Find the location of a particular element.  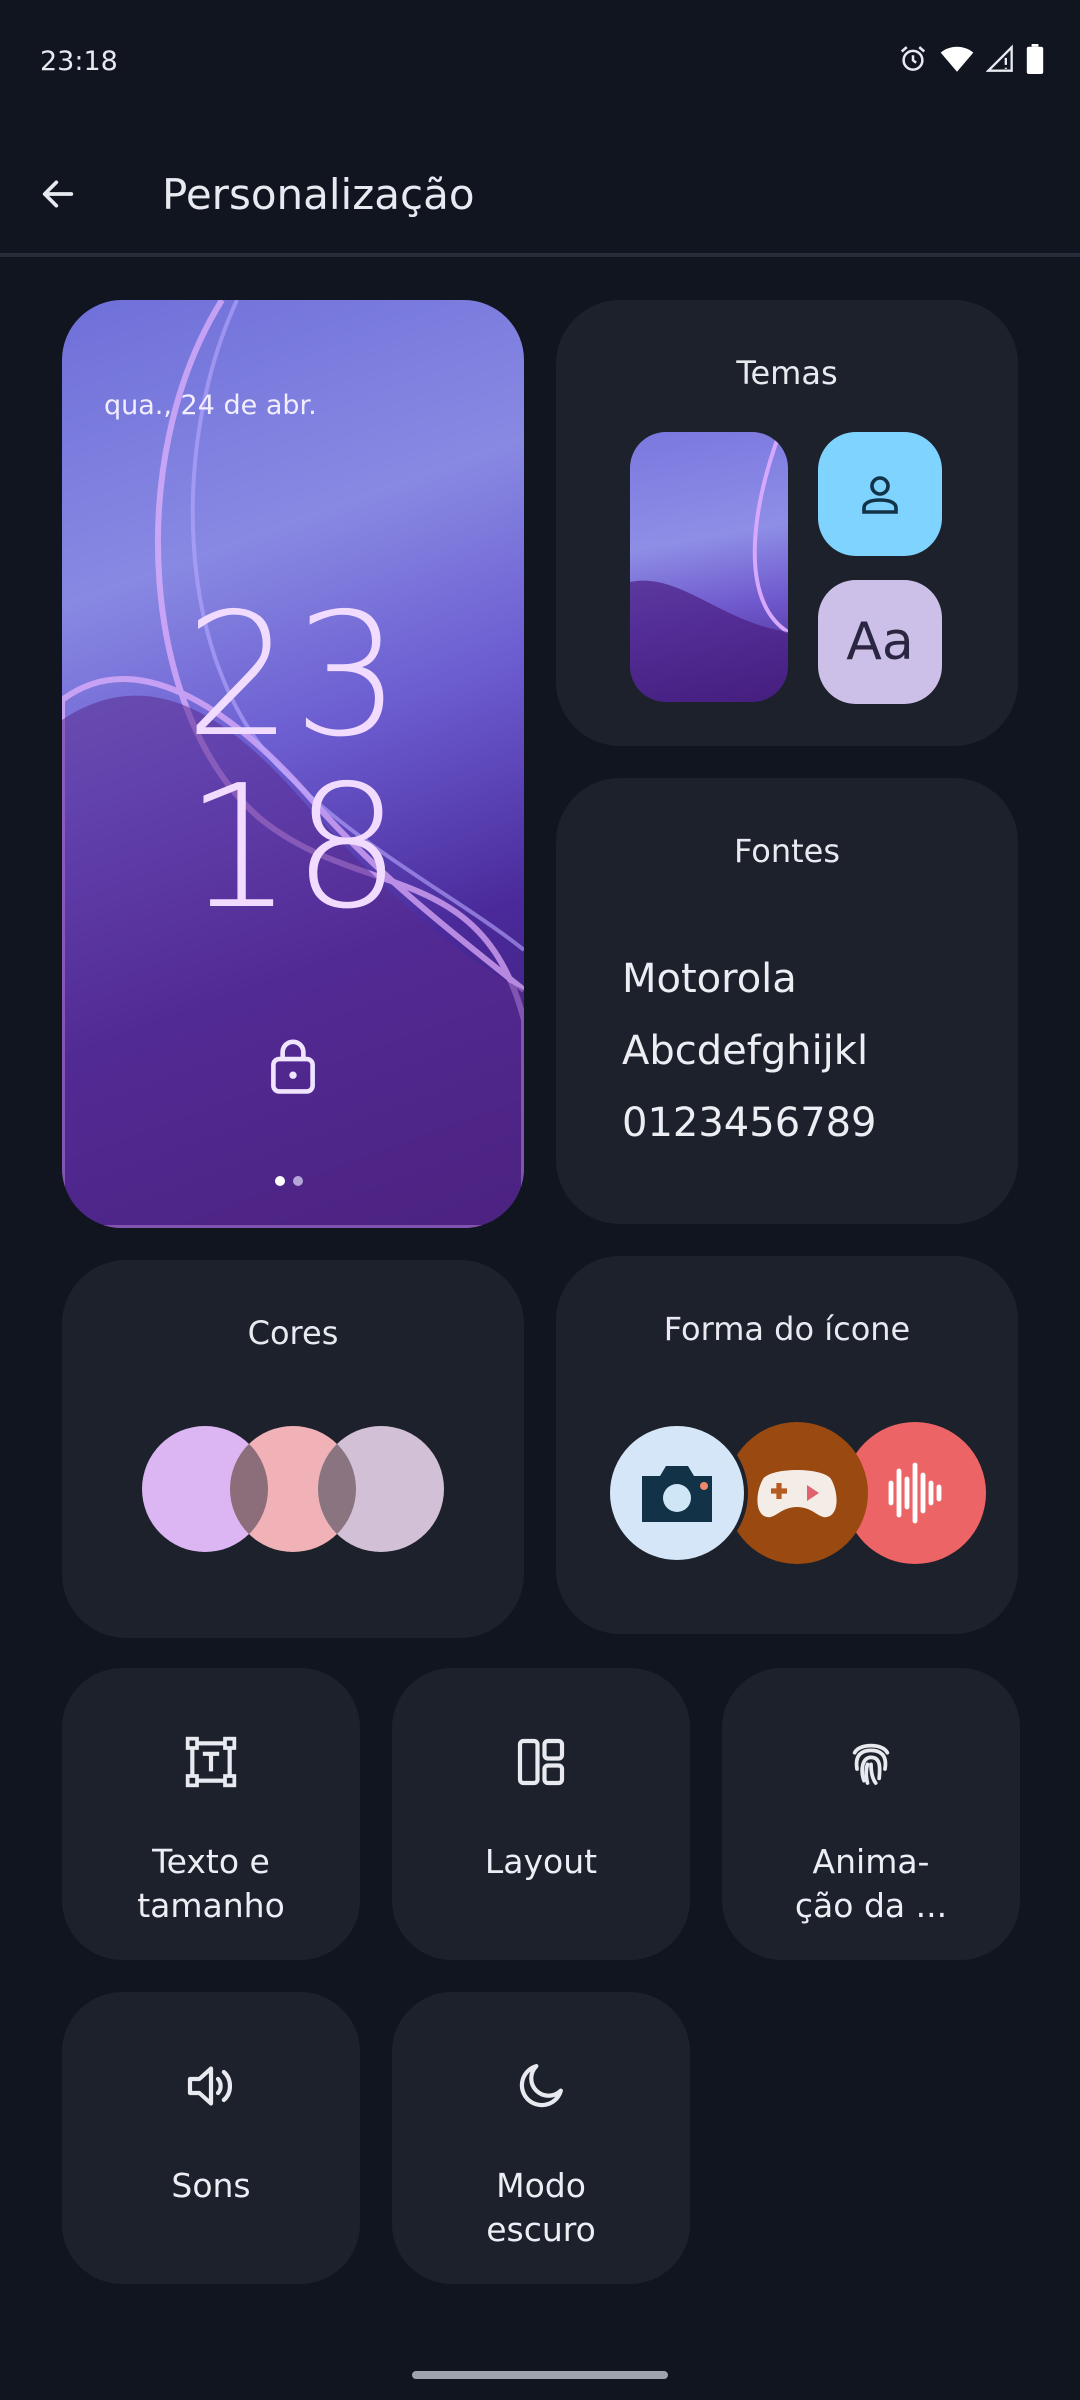

page-title: Personalização is located at coordinates (318, 194).